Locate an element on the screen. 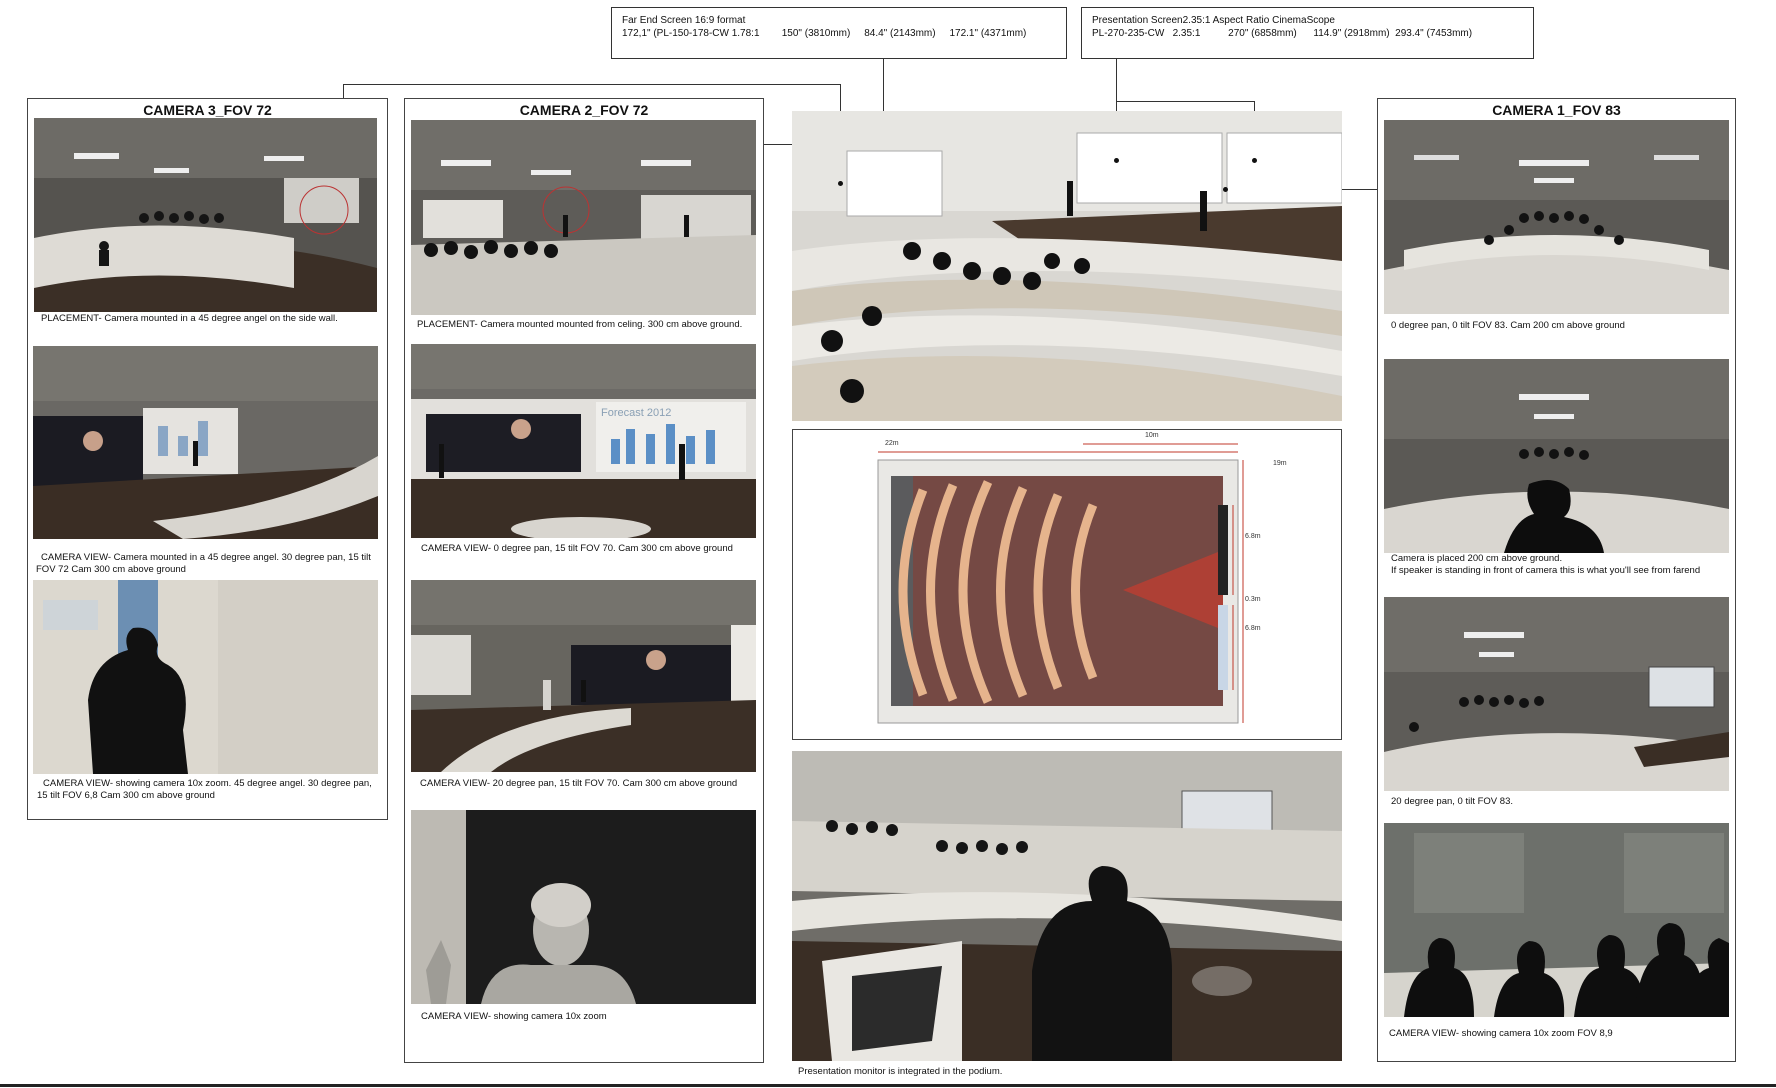 The height and width of the screenshot is (1088, 1776). camera2-view-render: Forecast 2012 is located at coordinates (583, 441).